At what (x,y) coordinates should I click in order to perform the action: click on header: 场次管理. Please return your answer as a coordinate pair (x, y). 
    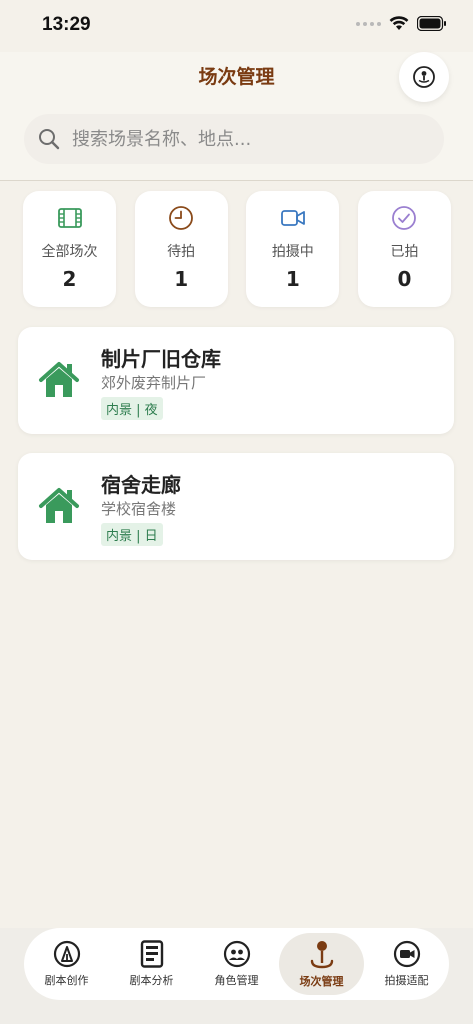
    Looking at the image, I should click on (236, 116).